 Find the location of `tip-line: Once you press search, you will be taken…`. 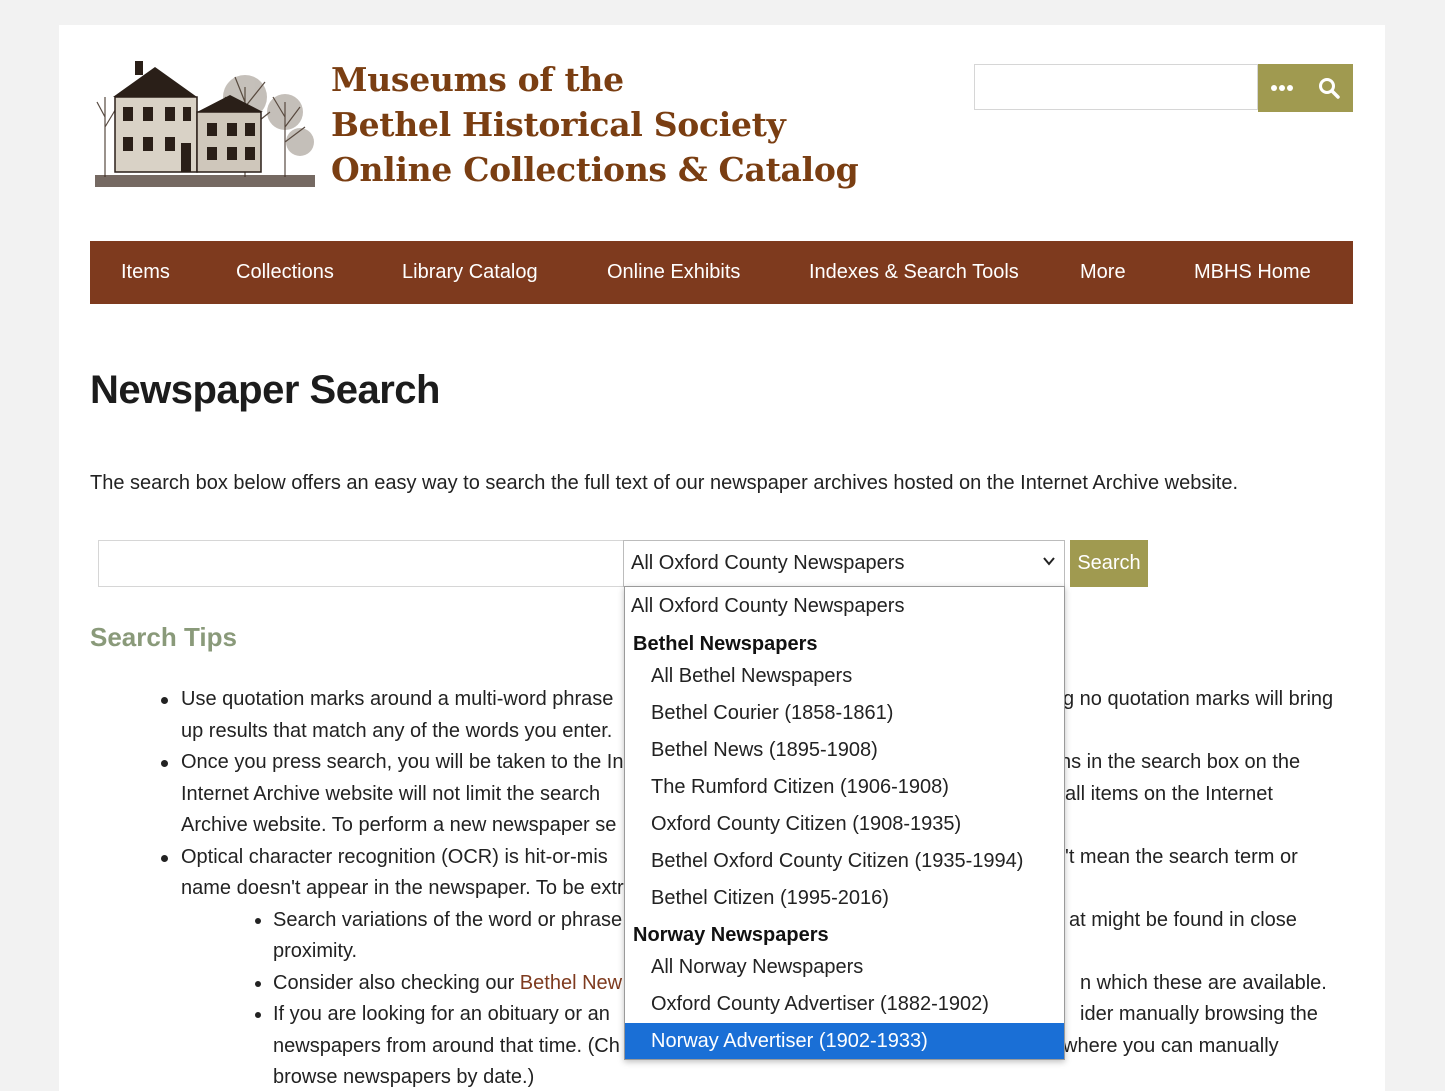

tip-line: Once you press search, you will be taken… is located at coordinates (402, 762).